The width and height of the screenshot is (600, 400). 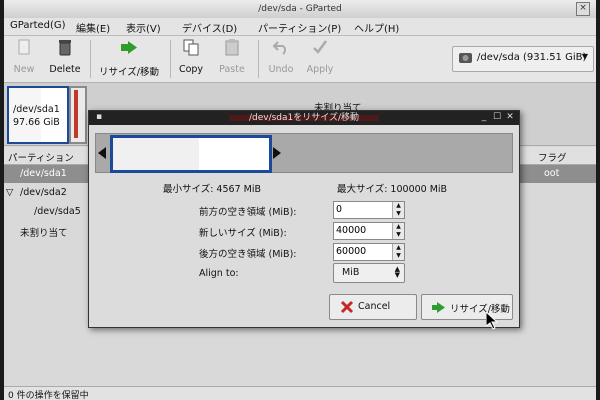 What do you see at coordinates (191, 47) in the screenshot?
I see `copy-icon` at bounding box center [191, 47].